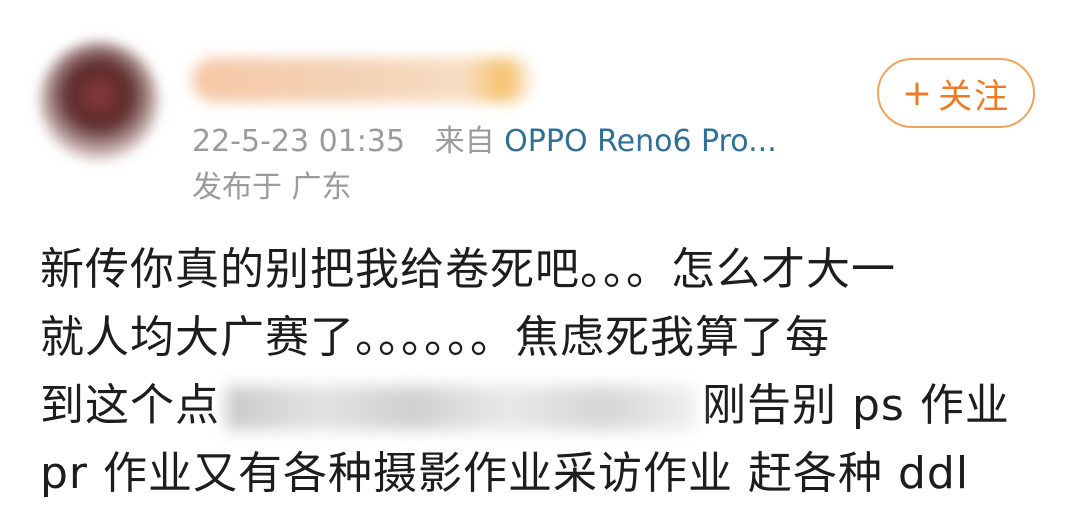  What do you see at coordinates (974, 96) in the screenshot?
I see `follow-label: 关注` at bounding box center [974, 96].